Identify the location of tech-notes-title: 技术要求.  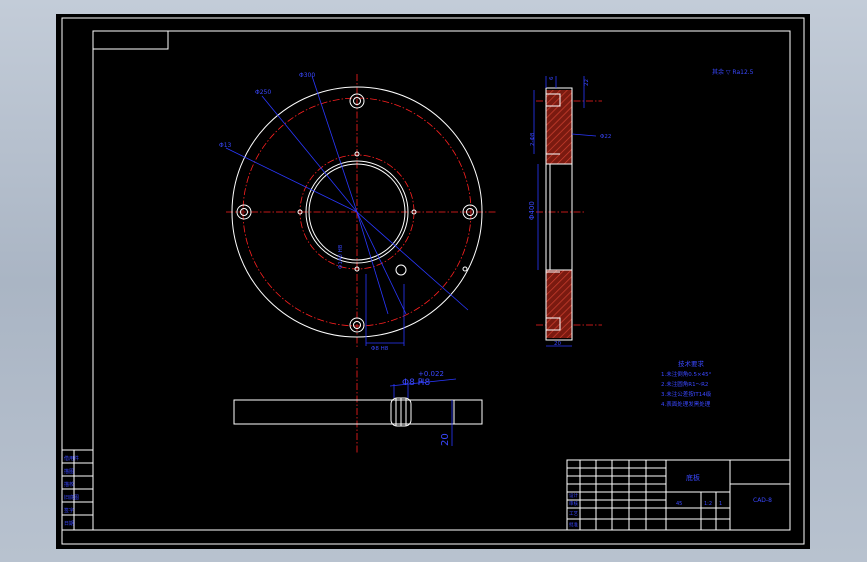
(691, 363).